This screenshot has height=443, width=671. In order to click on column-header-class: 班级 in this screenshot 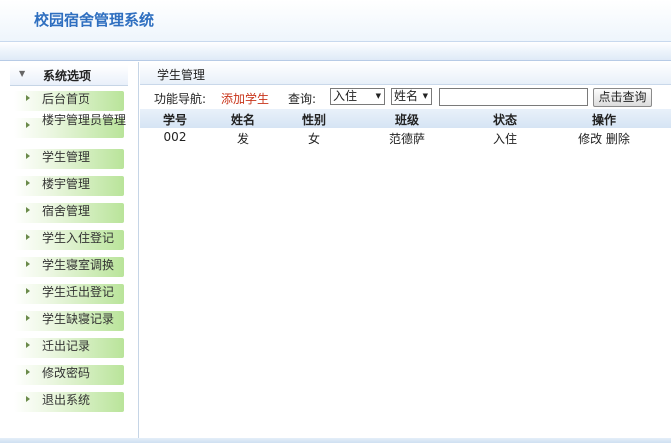, I will do `click(406, 120)`.